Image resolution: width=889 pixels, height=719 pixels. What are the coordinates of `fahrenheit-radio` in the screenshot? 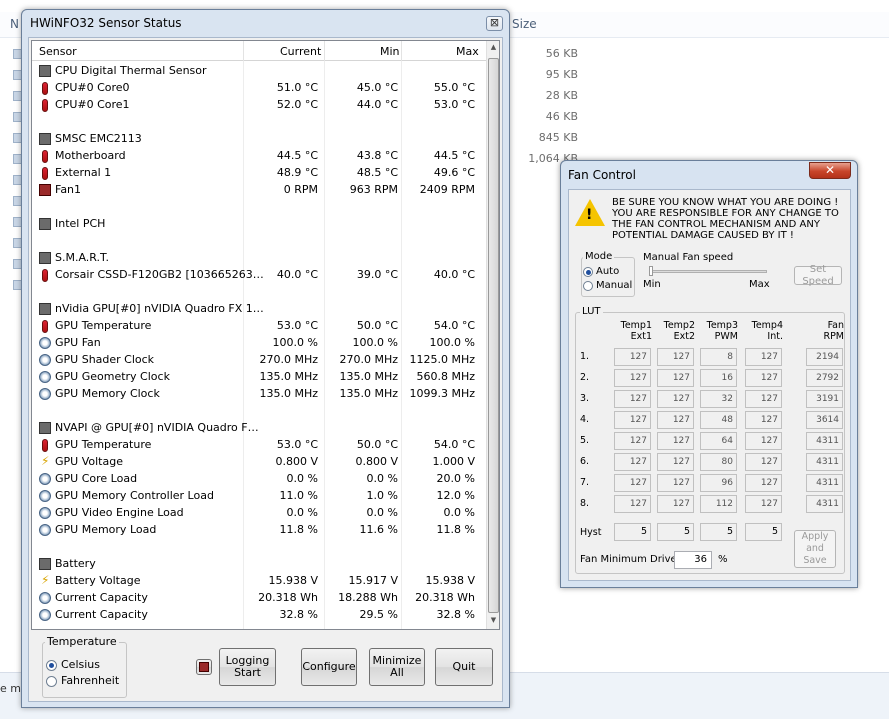 It's located at (51, 681).